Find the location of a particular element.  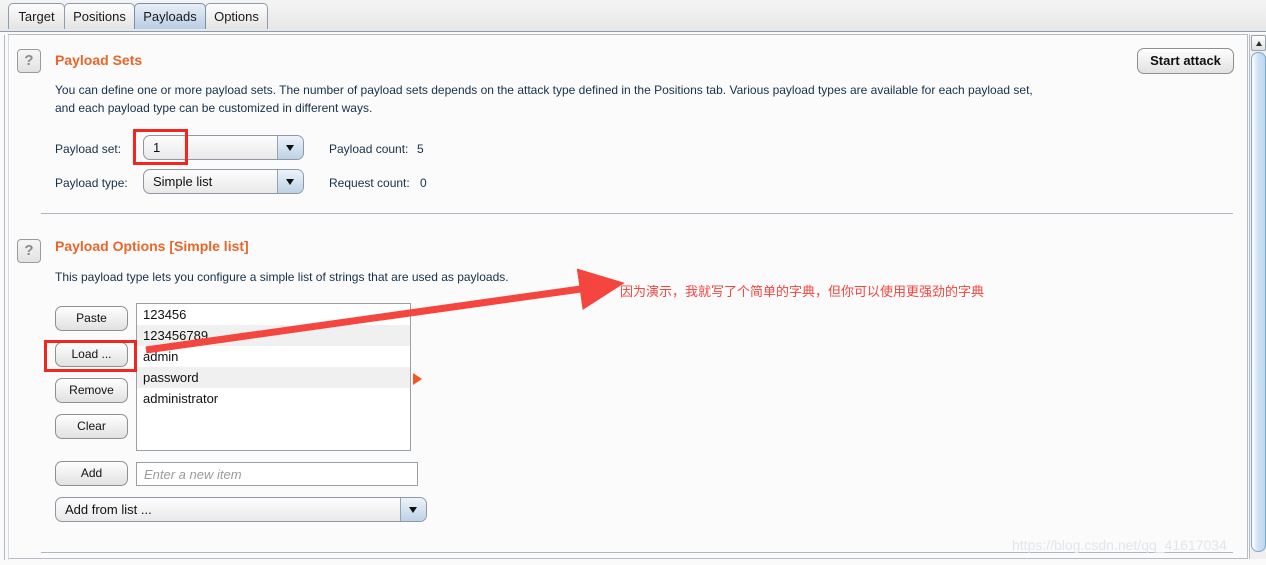

vertical-scrollbar is located at coordinates (1257, 296).